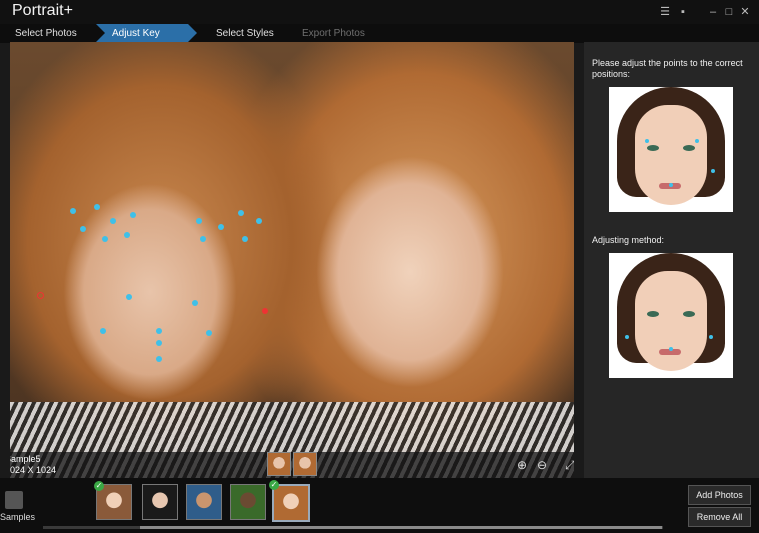 Image resolution: width=759 pixels, height=533 pixels. I want to click on zoom-in-icon: ⊕, so click(522, 465).